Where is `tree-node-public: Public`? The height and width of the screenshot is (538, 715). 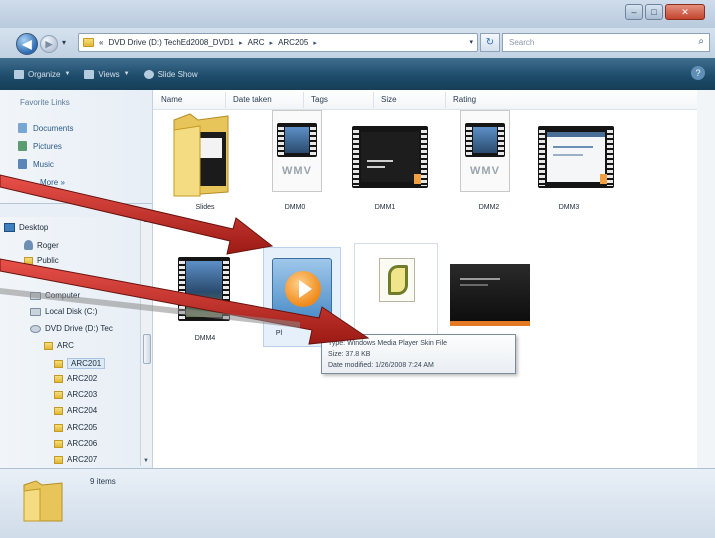 tree-node-public: Public is located at coordinates (41, 260).